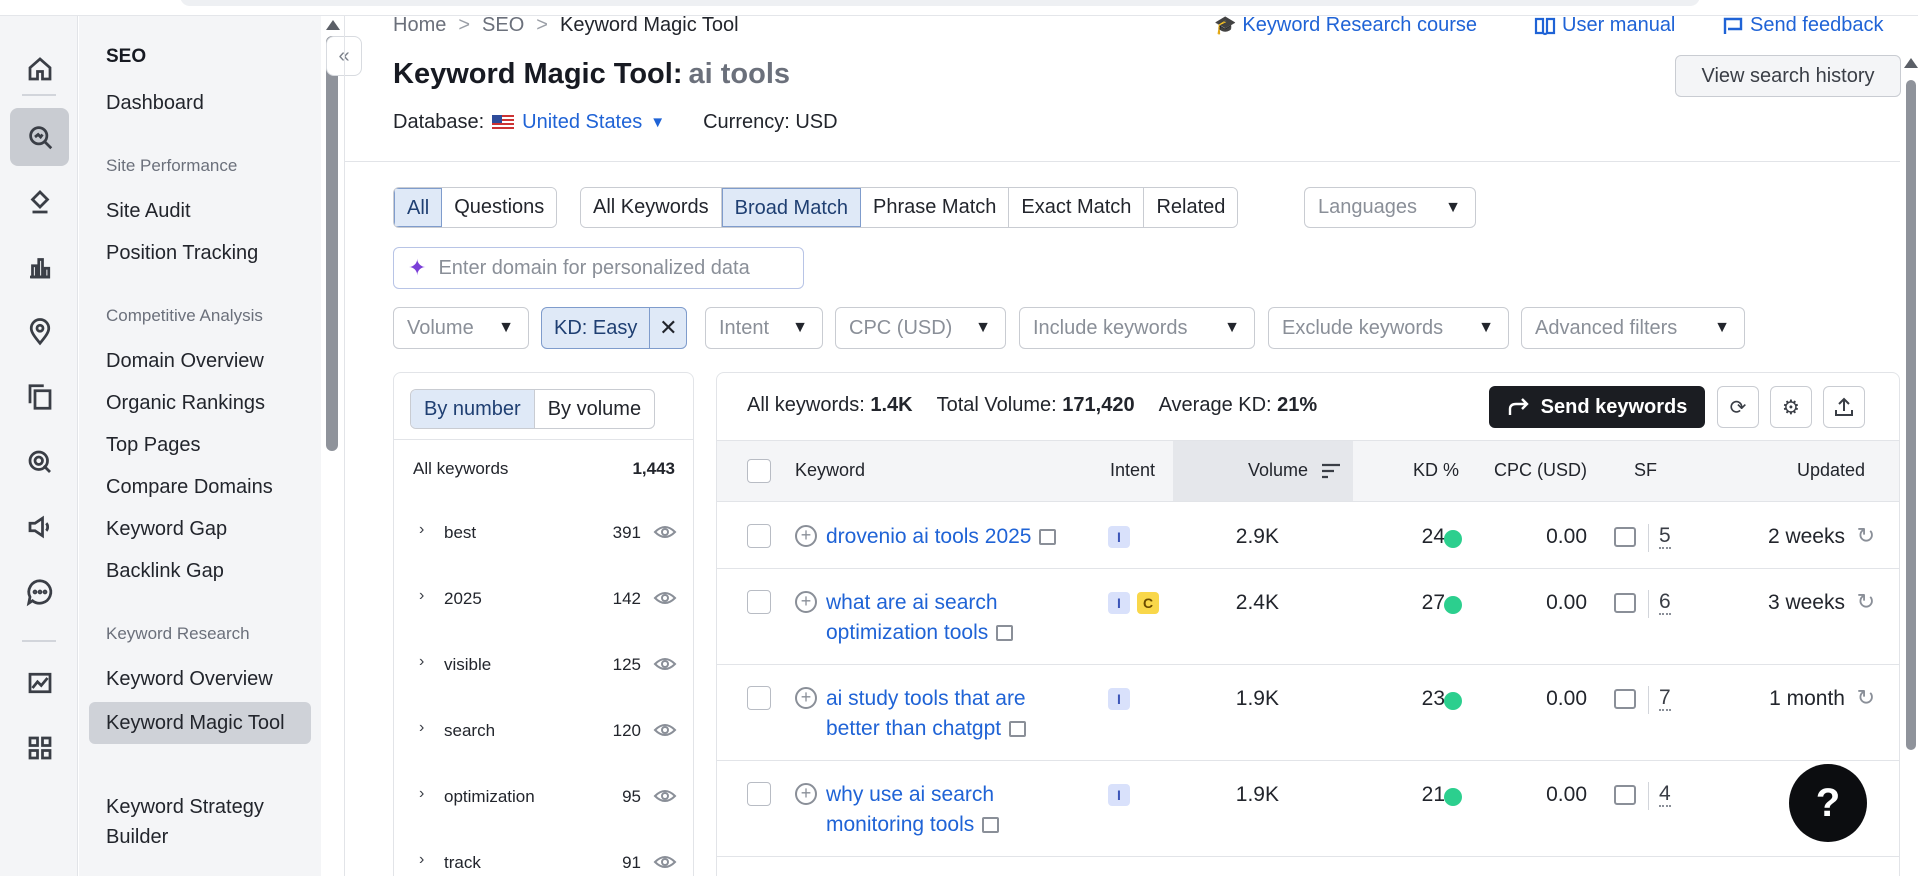  Describe the element at coordinates (1866, 536) in the screenshot. I see `refresh-icon: ↻` at that location.